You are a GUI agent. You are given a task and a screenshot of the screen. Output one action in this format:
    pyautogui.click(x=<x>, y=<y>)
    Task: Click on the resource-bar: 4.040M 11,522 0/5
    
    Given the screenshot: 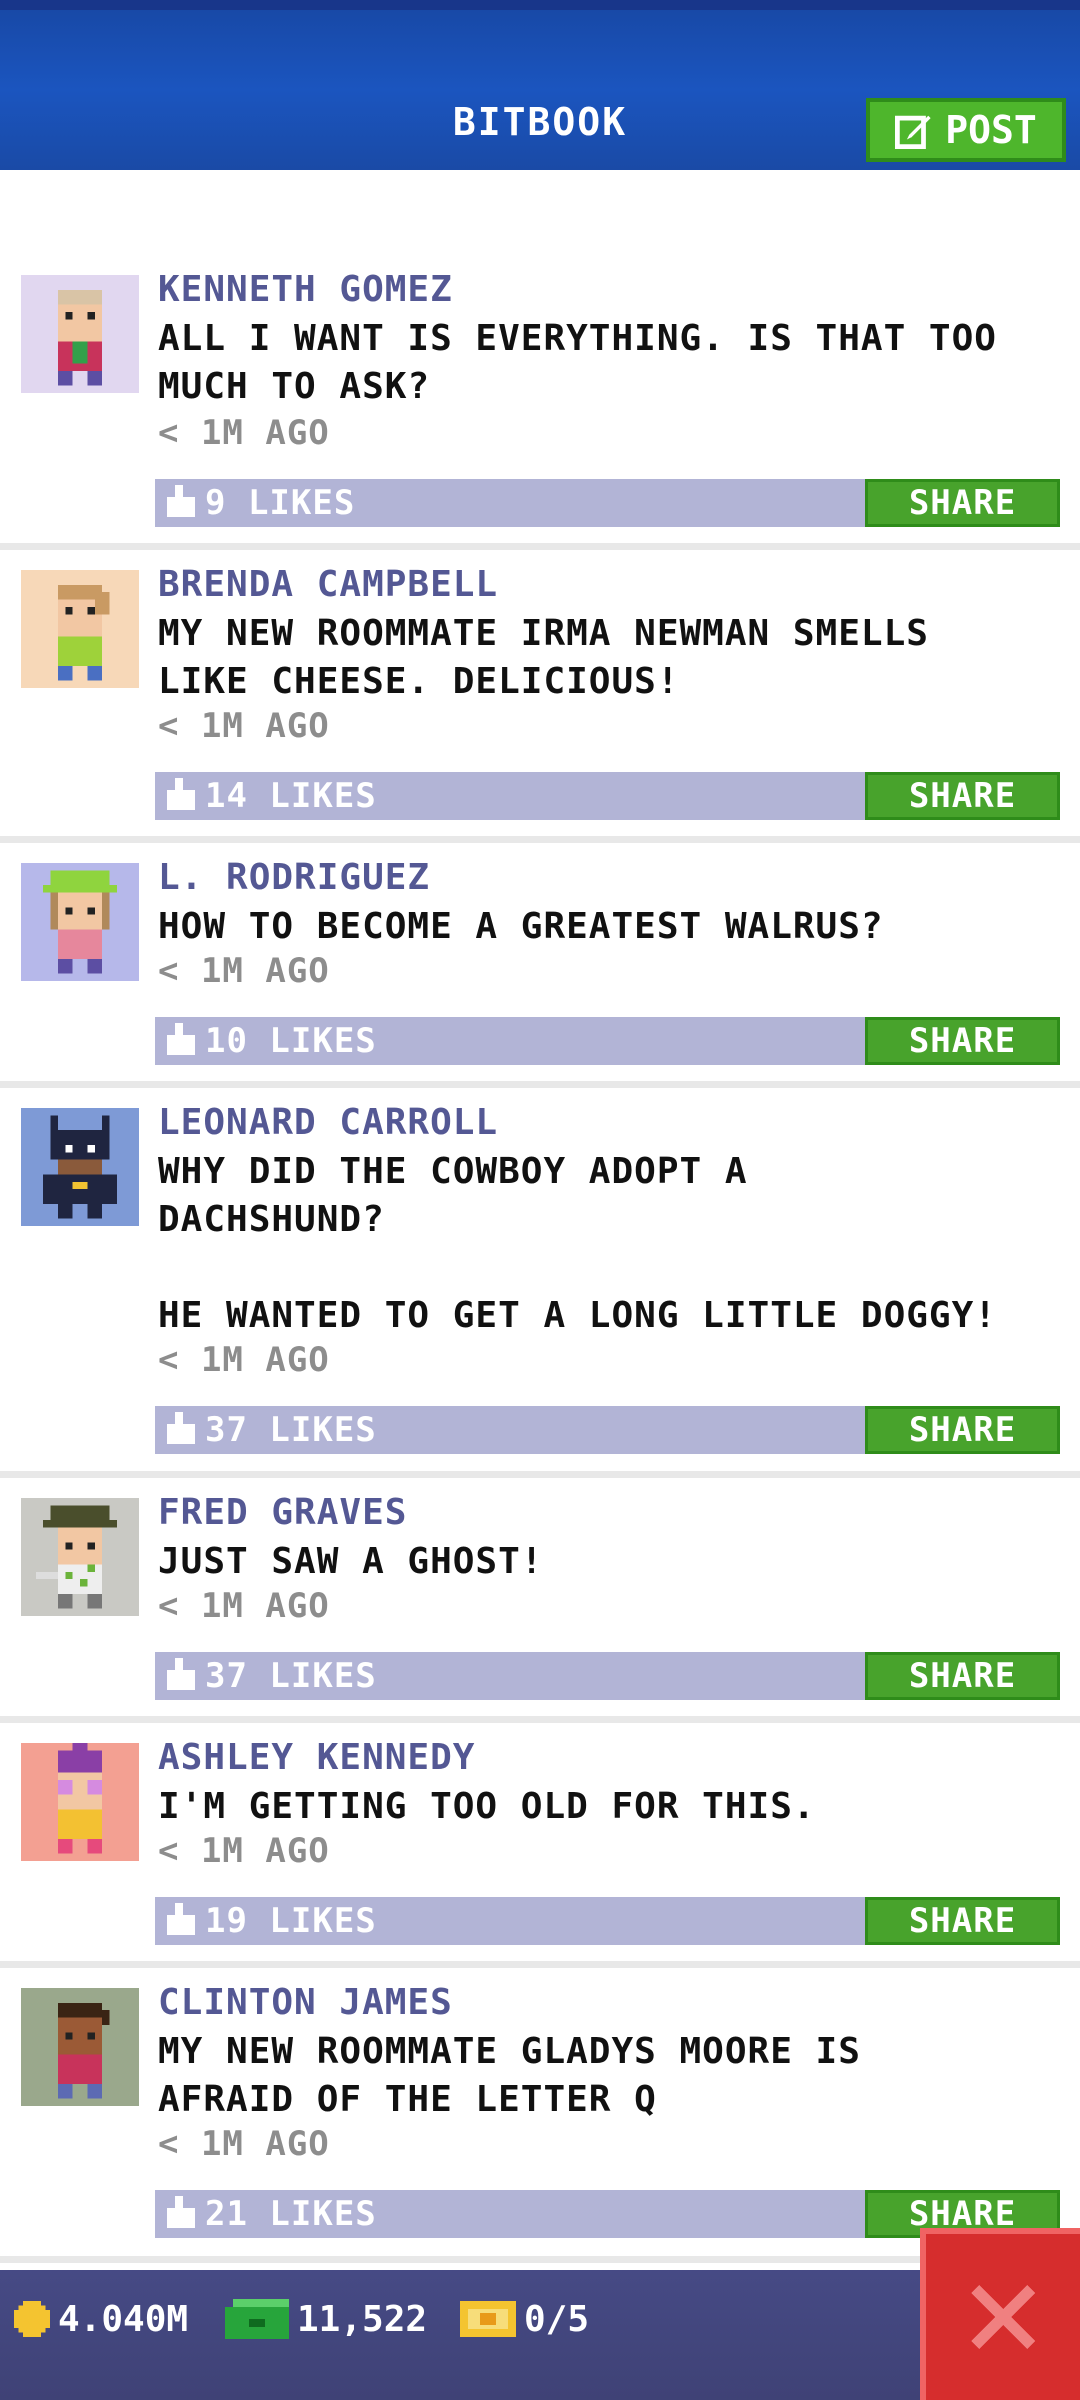 What is the action you would take?
    pyautogui.click(x=540, y=2335)
    